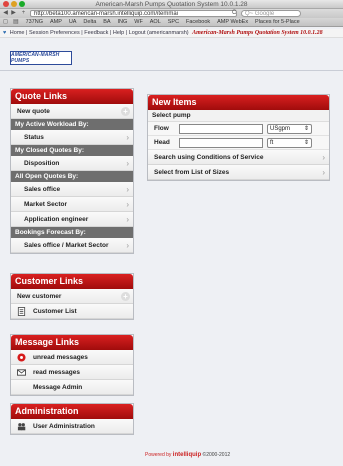  What do you see at coordinates (72, 111) in the screenshot?
I see `new-quote-link: New quote +` at bounding box center [72, 111].